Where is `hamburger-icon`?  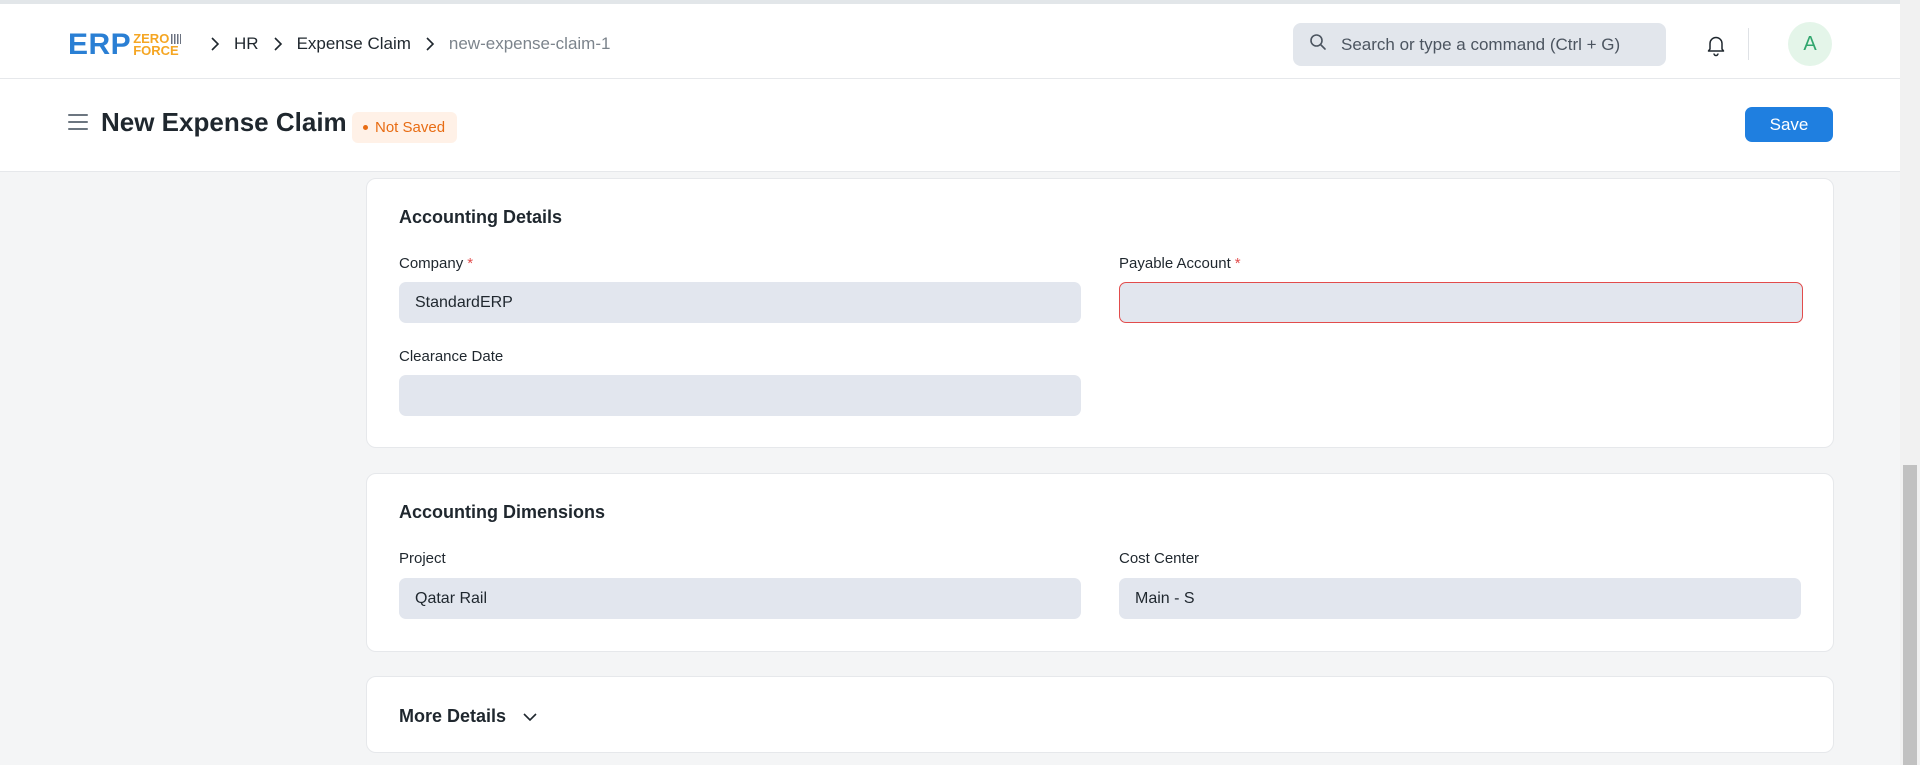 hamburger-icon is located at coordinates (78, 123).